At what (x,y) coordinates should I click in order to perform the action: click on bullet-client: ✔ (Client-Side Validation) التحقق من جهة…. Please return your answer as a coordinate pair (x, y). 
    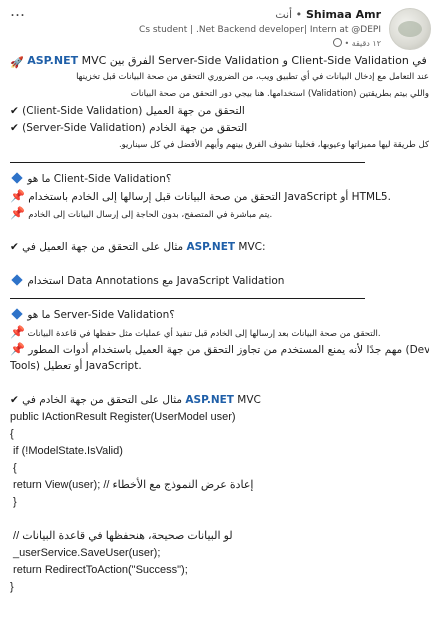
    Looking at the image, I should click on (127, 111).